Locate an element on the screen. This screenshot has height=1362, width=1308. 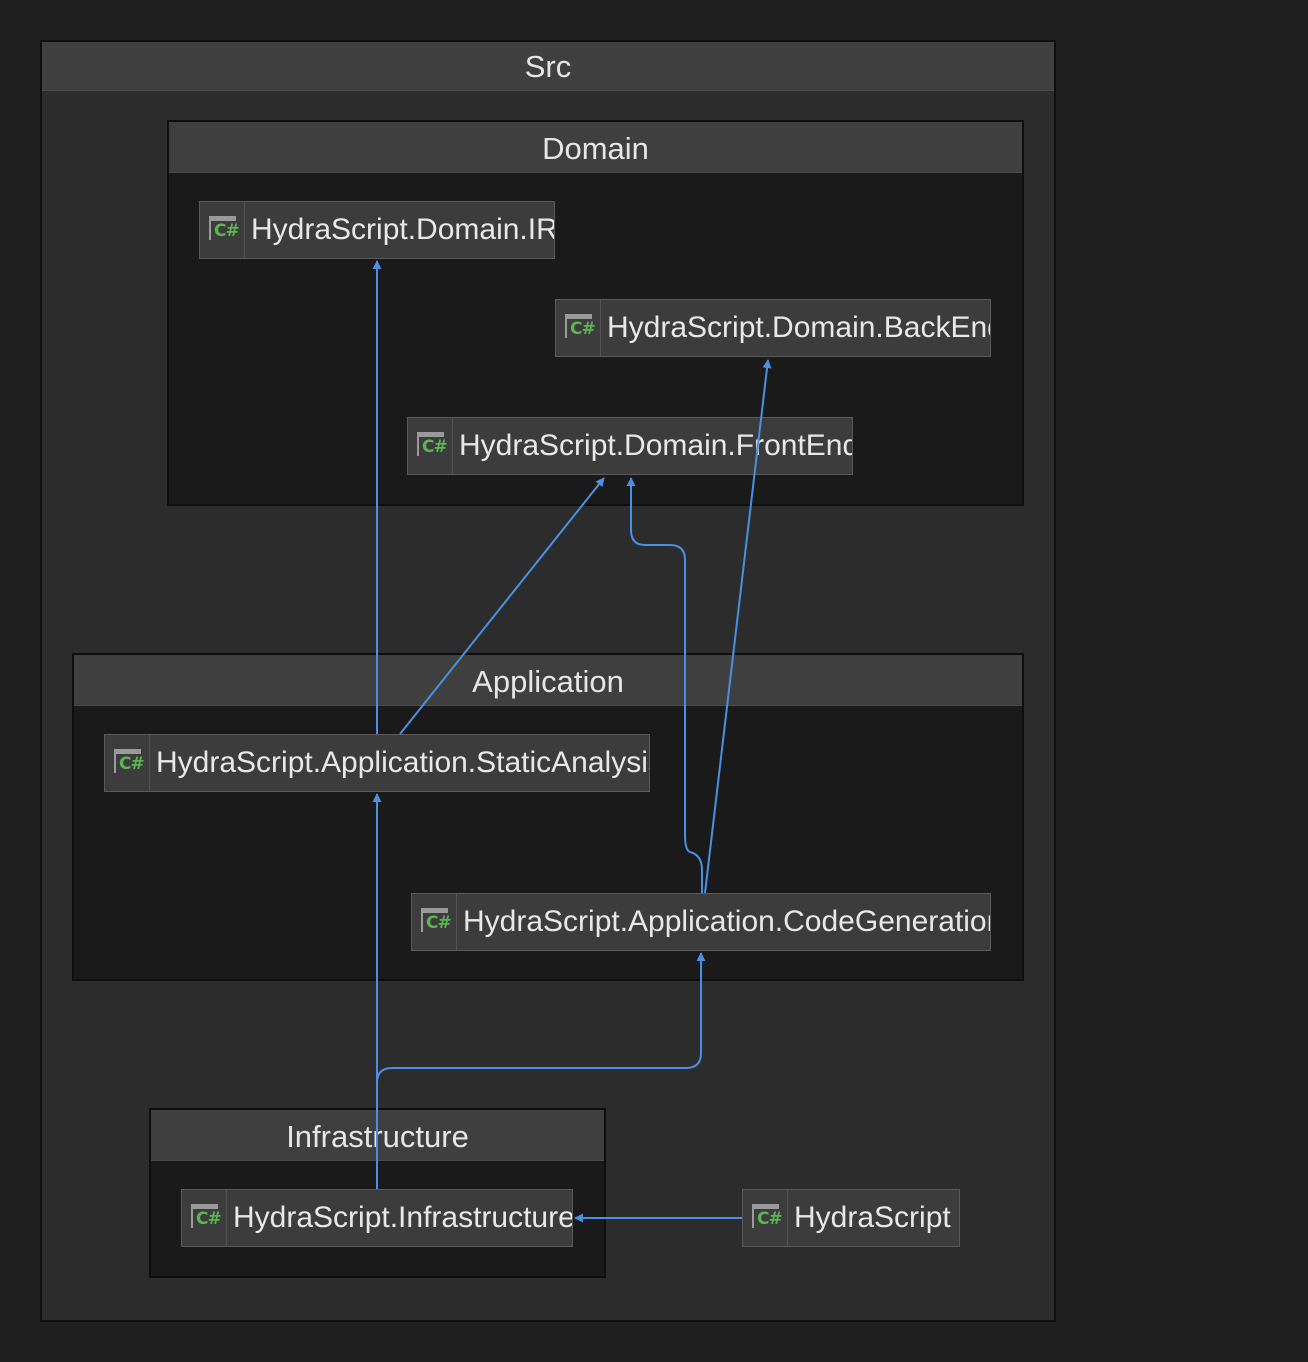
group-application-header: Application is located at coordinates (548, 680).